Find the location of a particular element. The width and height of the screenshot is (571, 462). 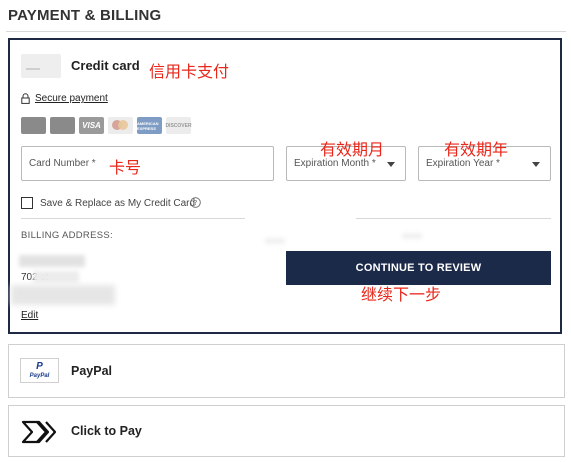

annotation-credit-card: 信用卡支付 is located at coordinates (189, 71).